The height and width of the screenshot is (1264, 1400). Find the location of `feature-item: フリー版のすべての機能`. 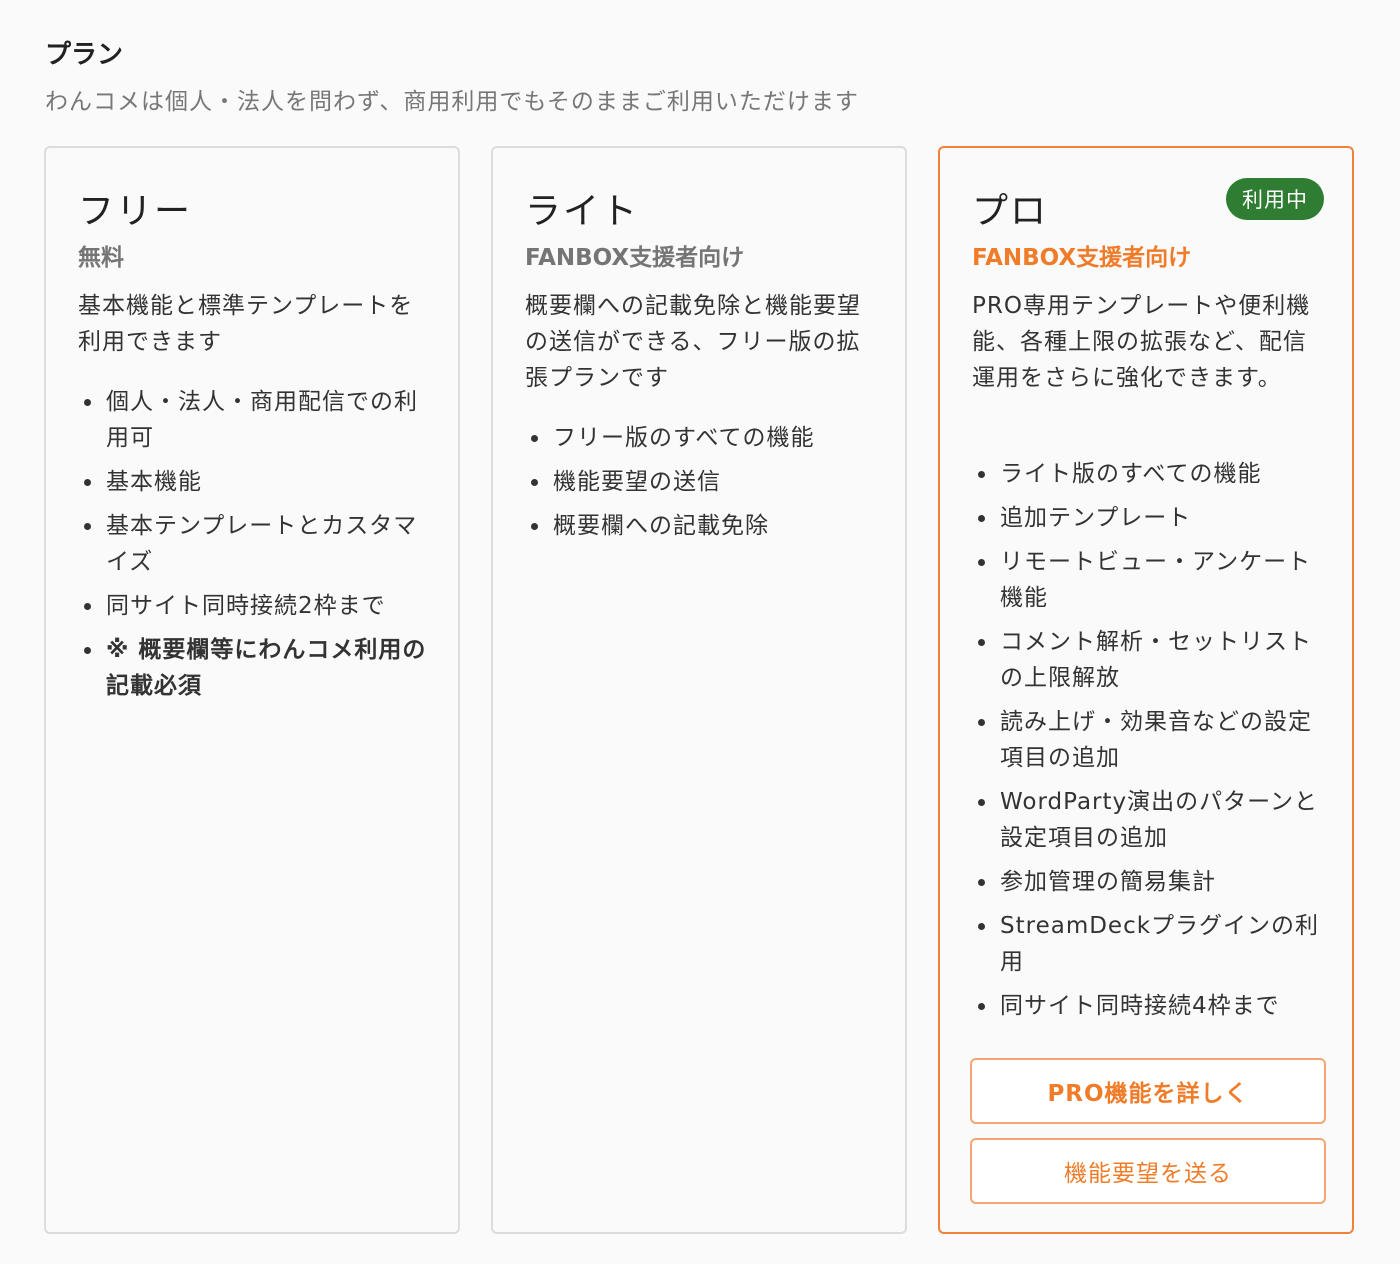

feature-item: フリー版のすべての機能 is located at coordinates (700, 438).